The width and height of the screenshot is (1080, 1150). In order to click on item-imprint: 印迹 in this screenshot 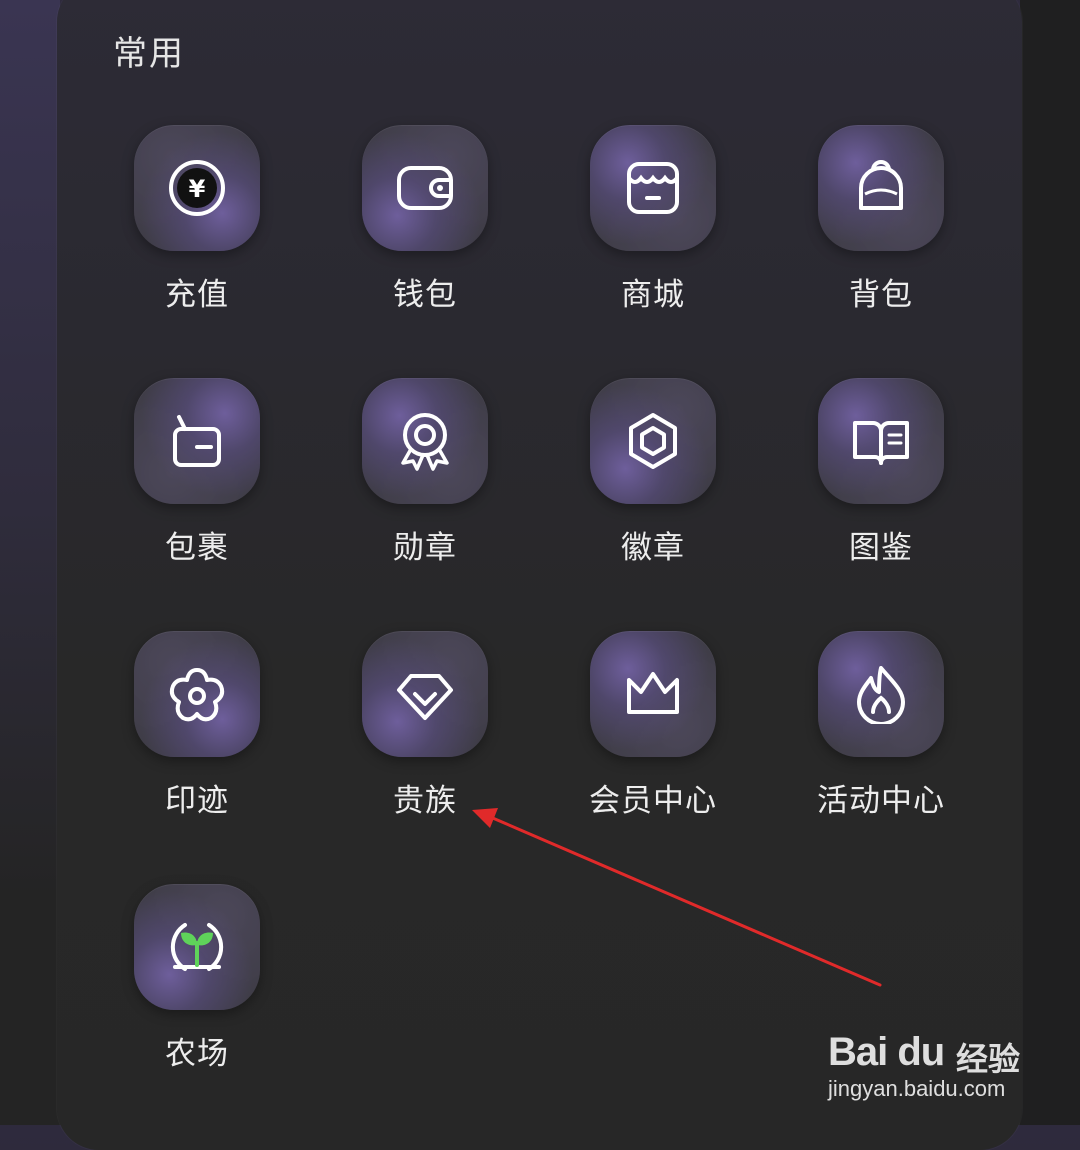, I will do `click(197, 741)`.